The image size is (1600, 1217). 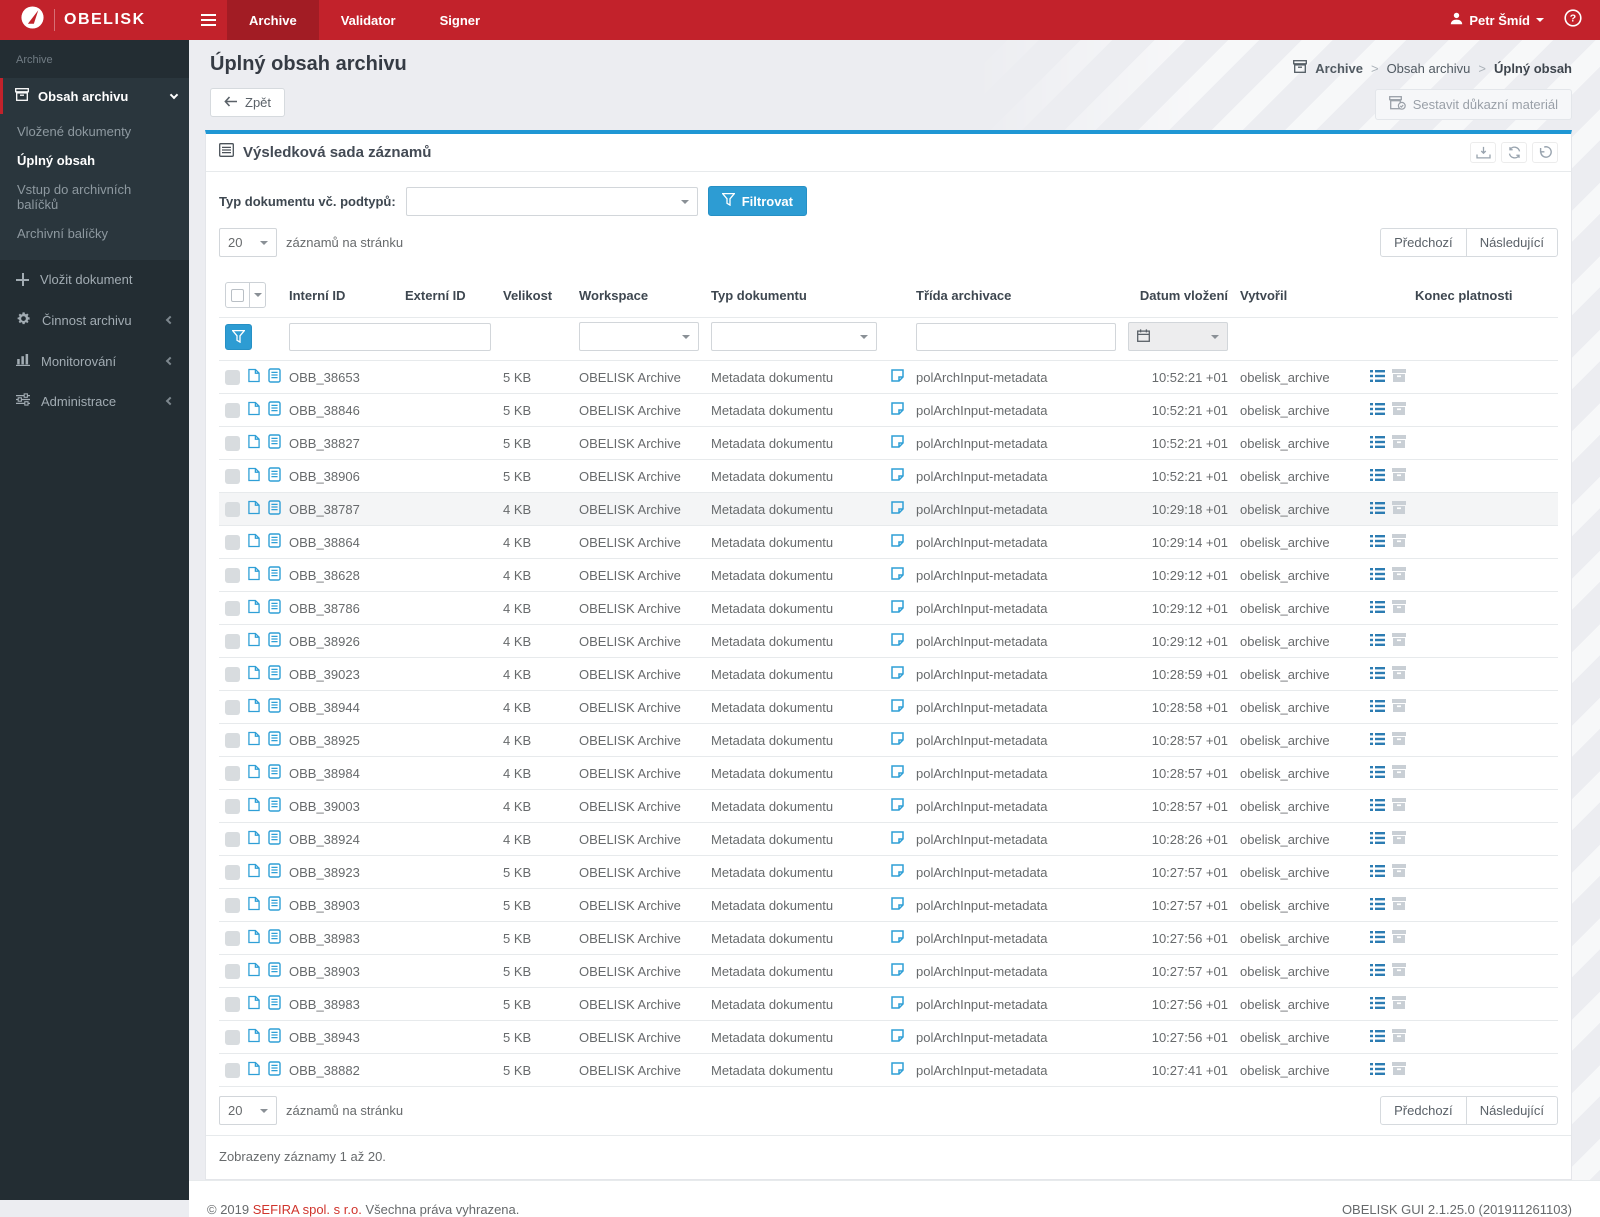 I want to click on tab-signer: Signer, so click(x=460, y=20).